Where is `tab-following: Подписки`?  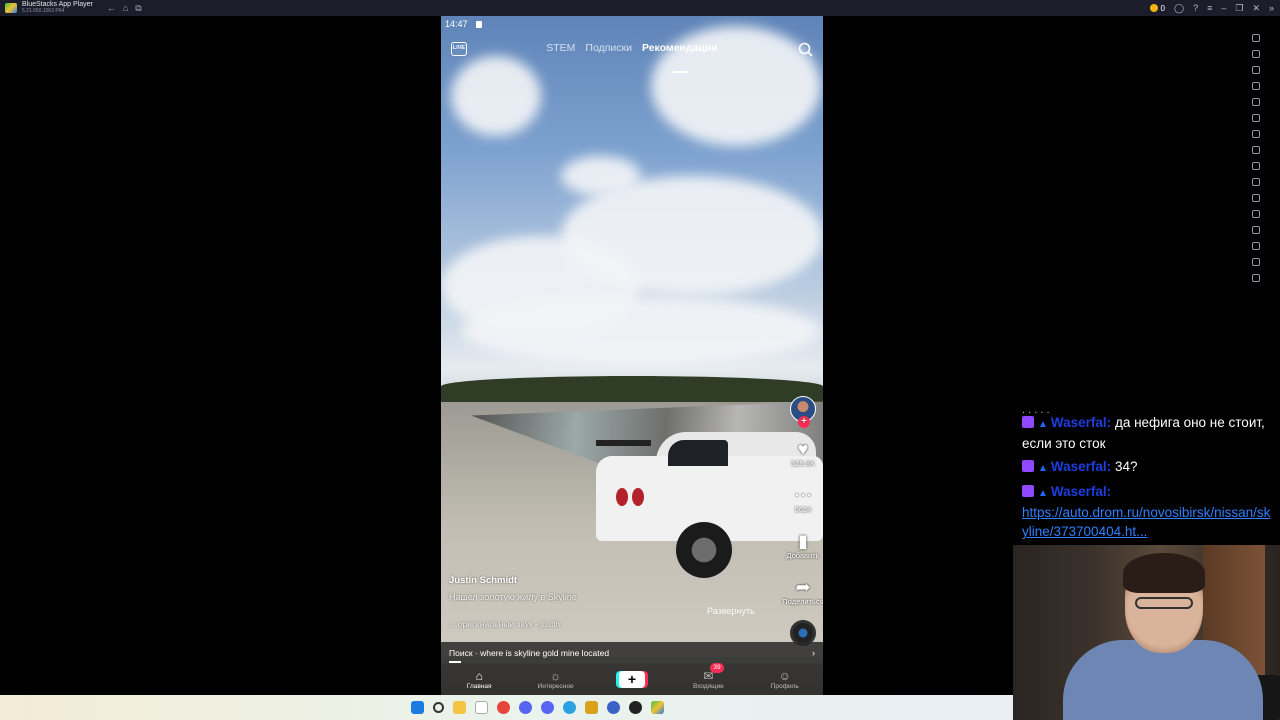 tab-following: Подписки is located at coordinates (608, 53).